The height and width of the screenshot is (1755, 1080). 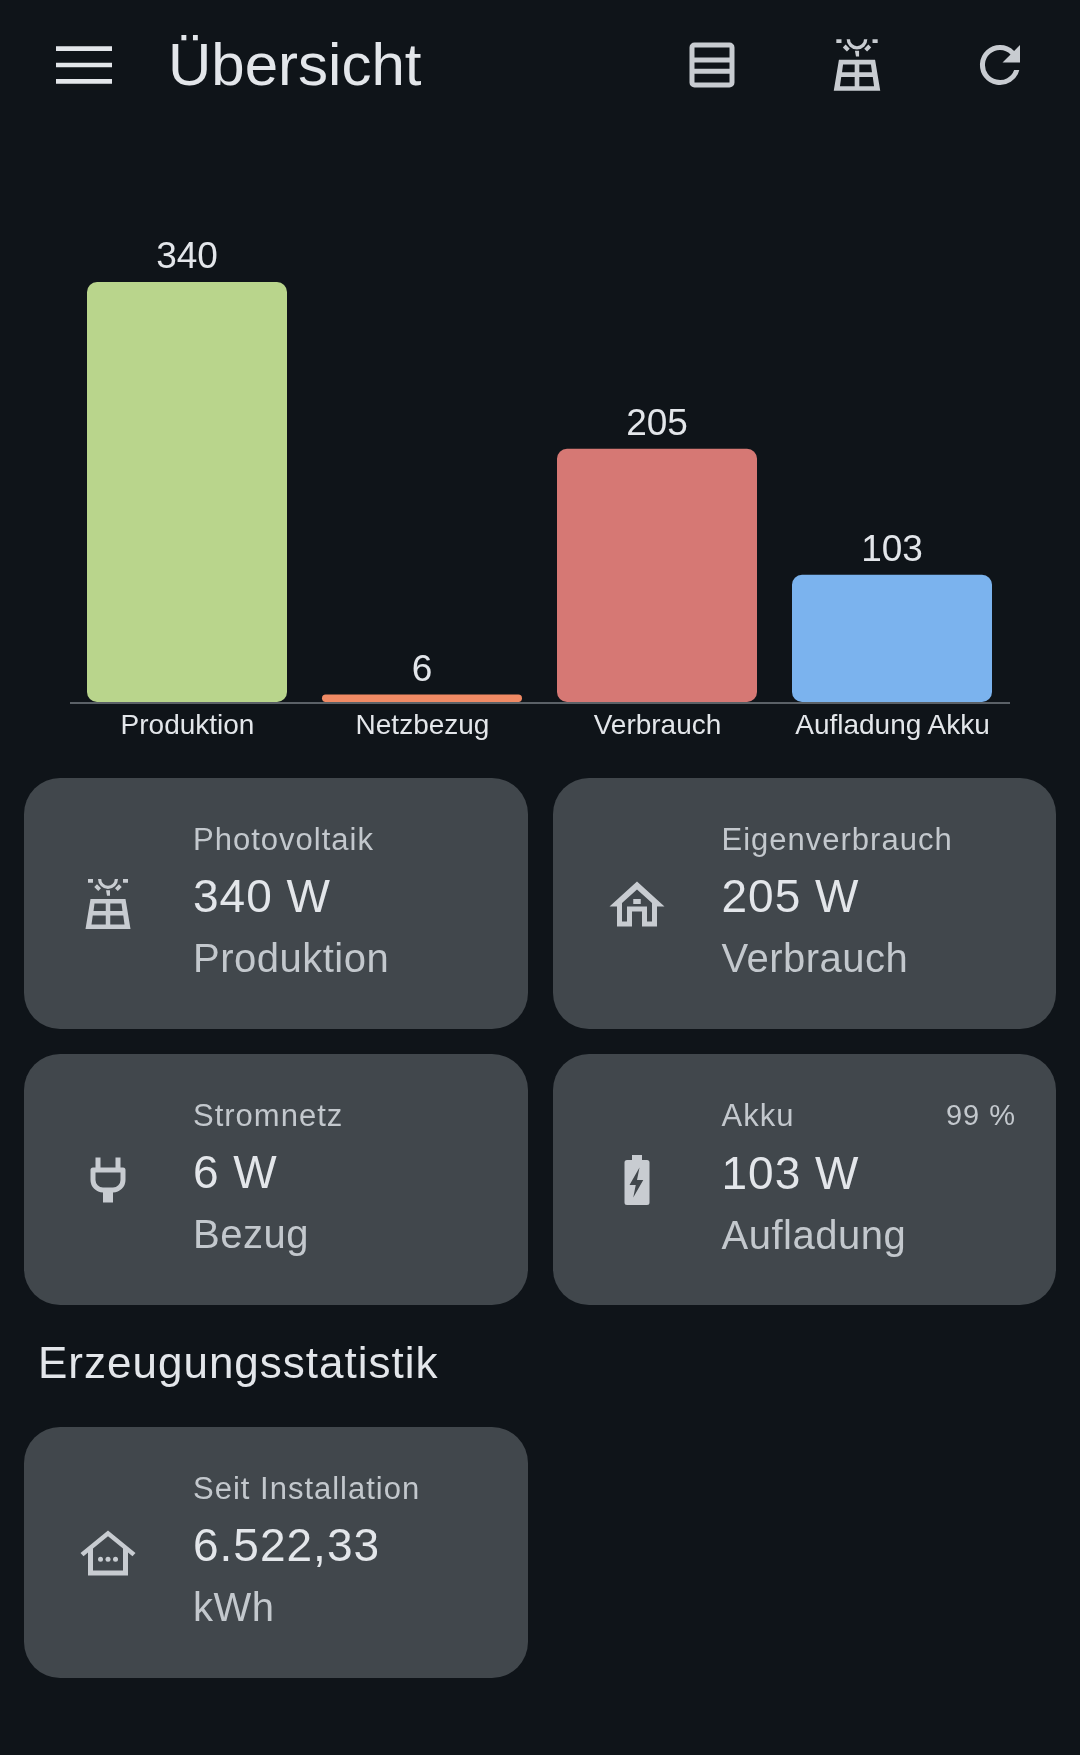 I want to click on card-value: 340 W, so click(x=262, y=896).